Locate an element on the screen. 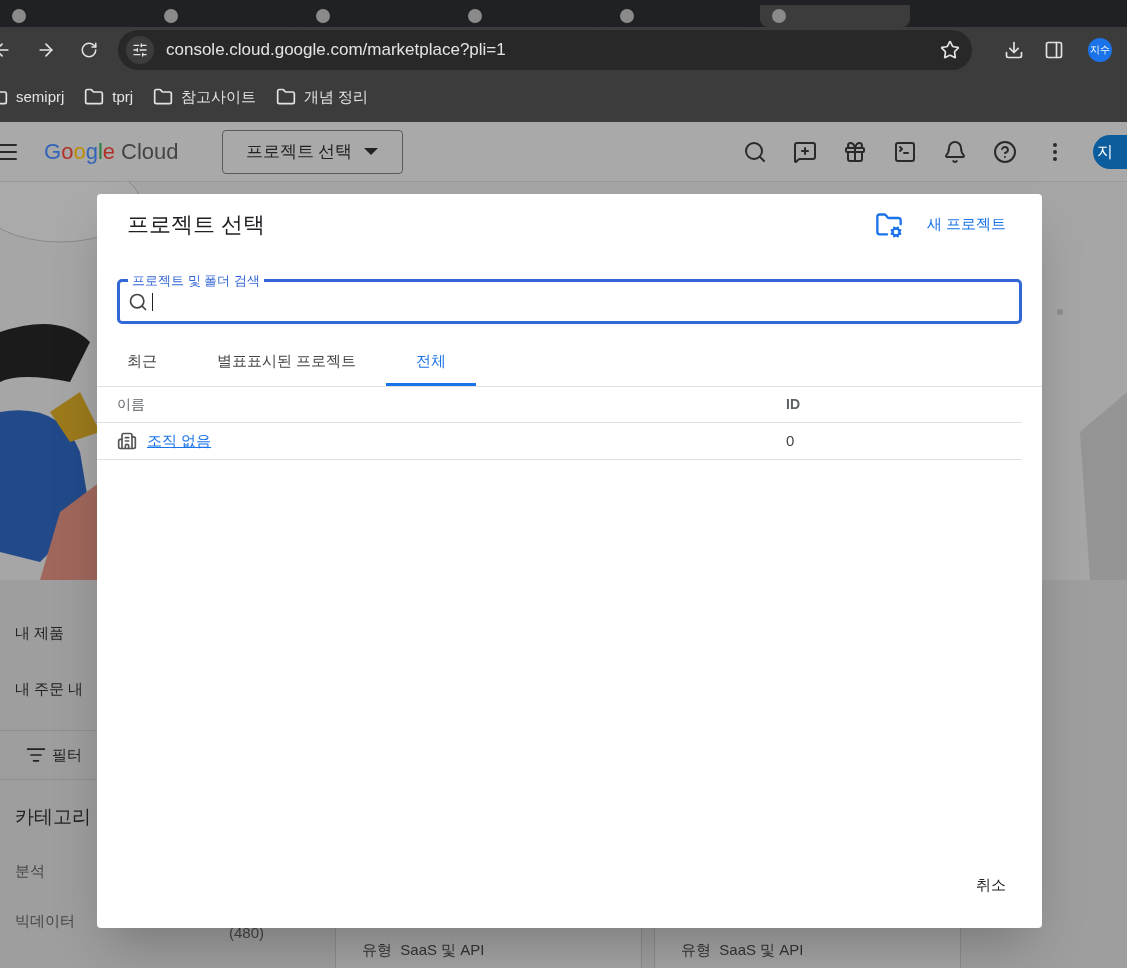  feedback-icon is located at coordinates (805, 151).